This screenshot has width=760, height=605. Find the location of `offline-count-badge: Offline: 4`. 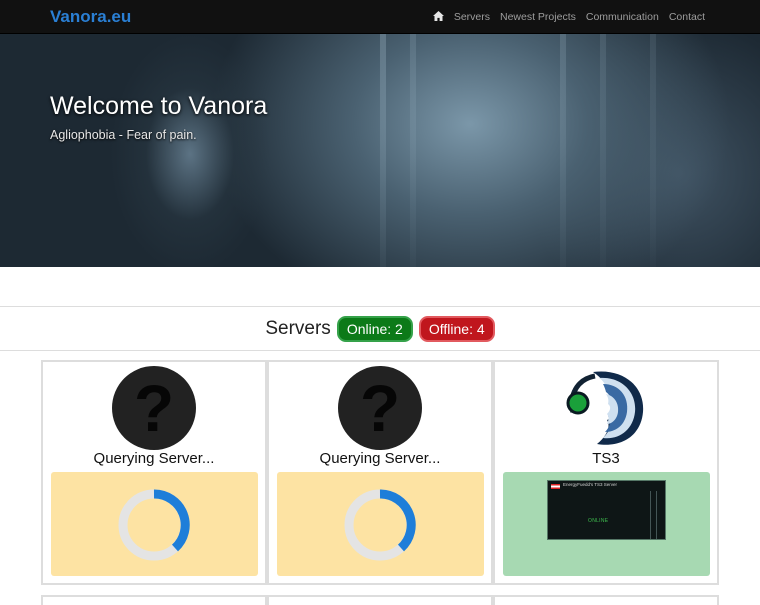

offline-count-badge: Offline: 4 is located at coordinates (456, 328).